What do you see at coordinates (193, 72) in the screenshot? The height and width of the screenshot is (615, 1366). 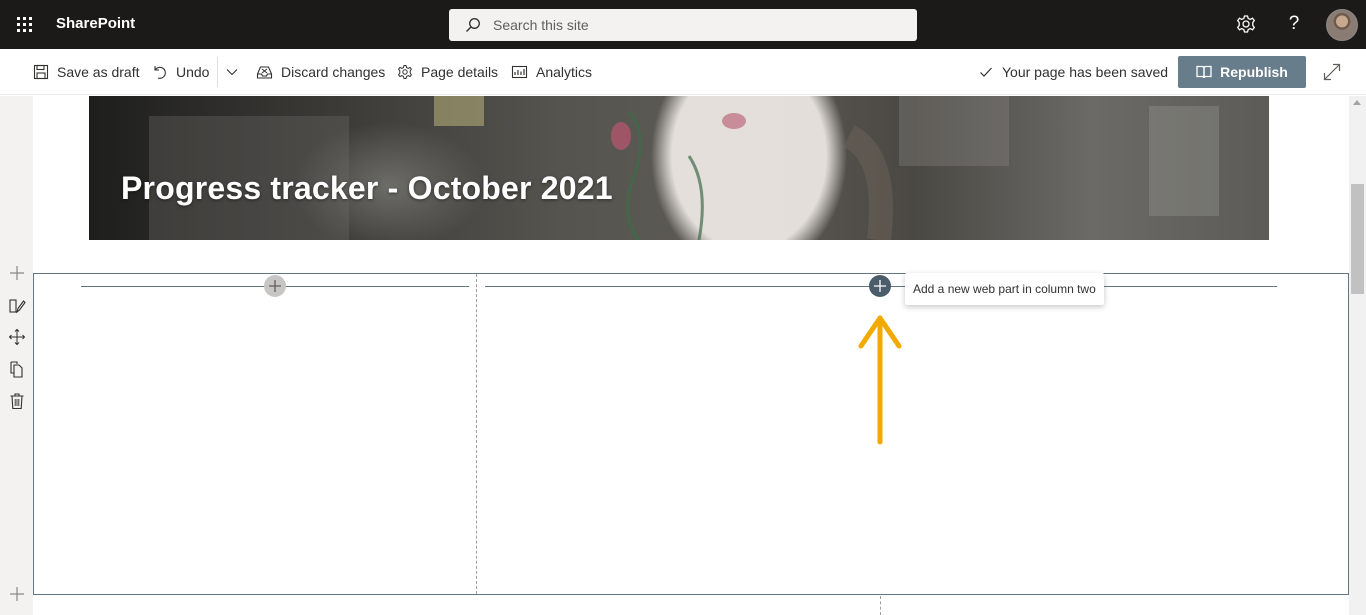 I see `undo-label: Undo` at bounding box center [193, 72].